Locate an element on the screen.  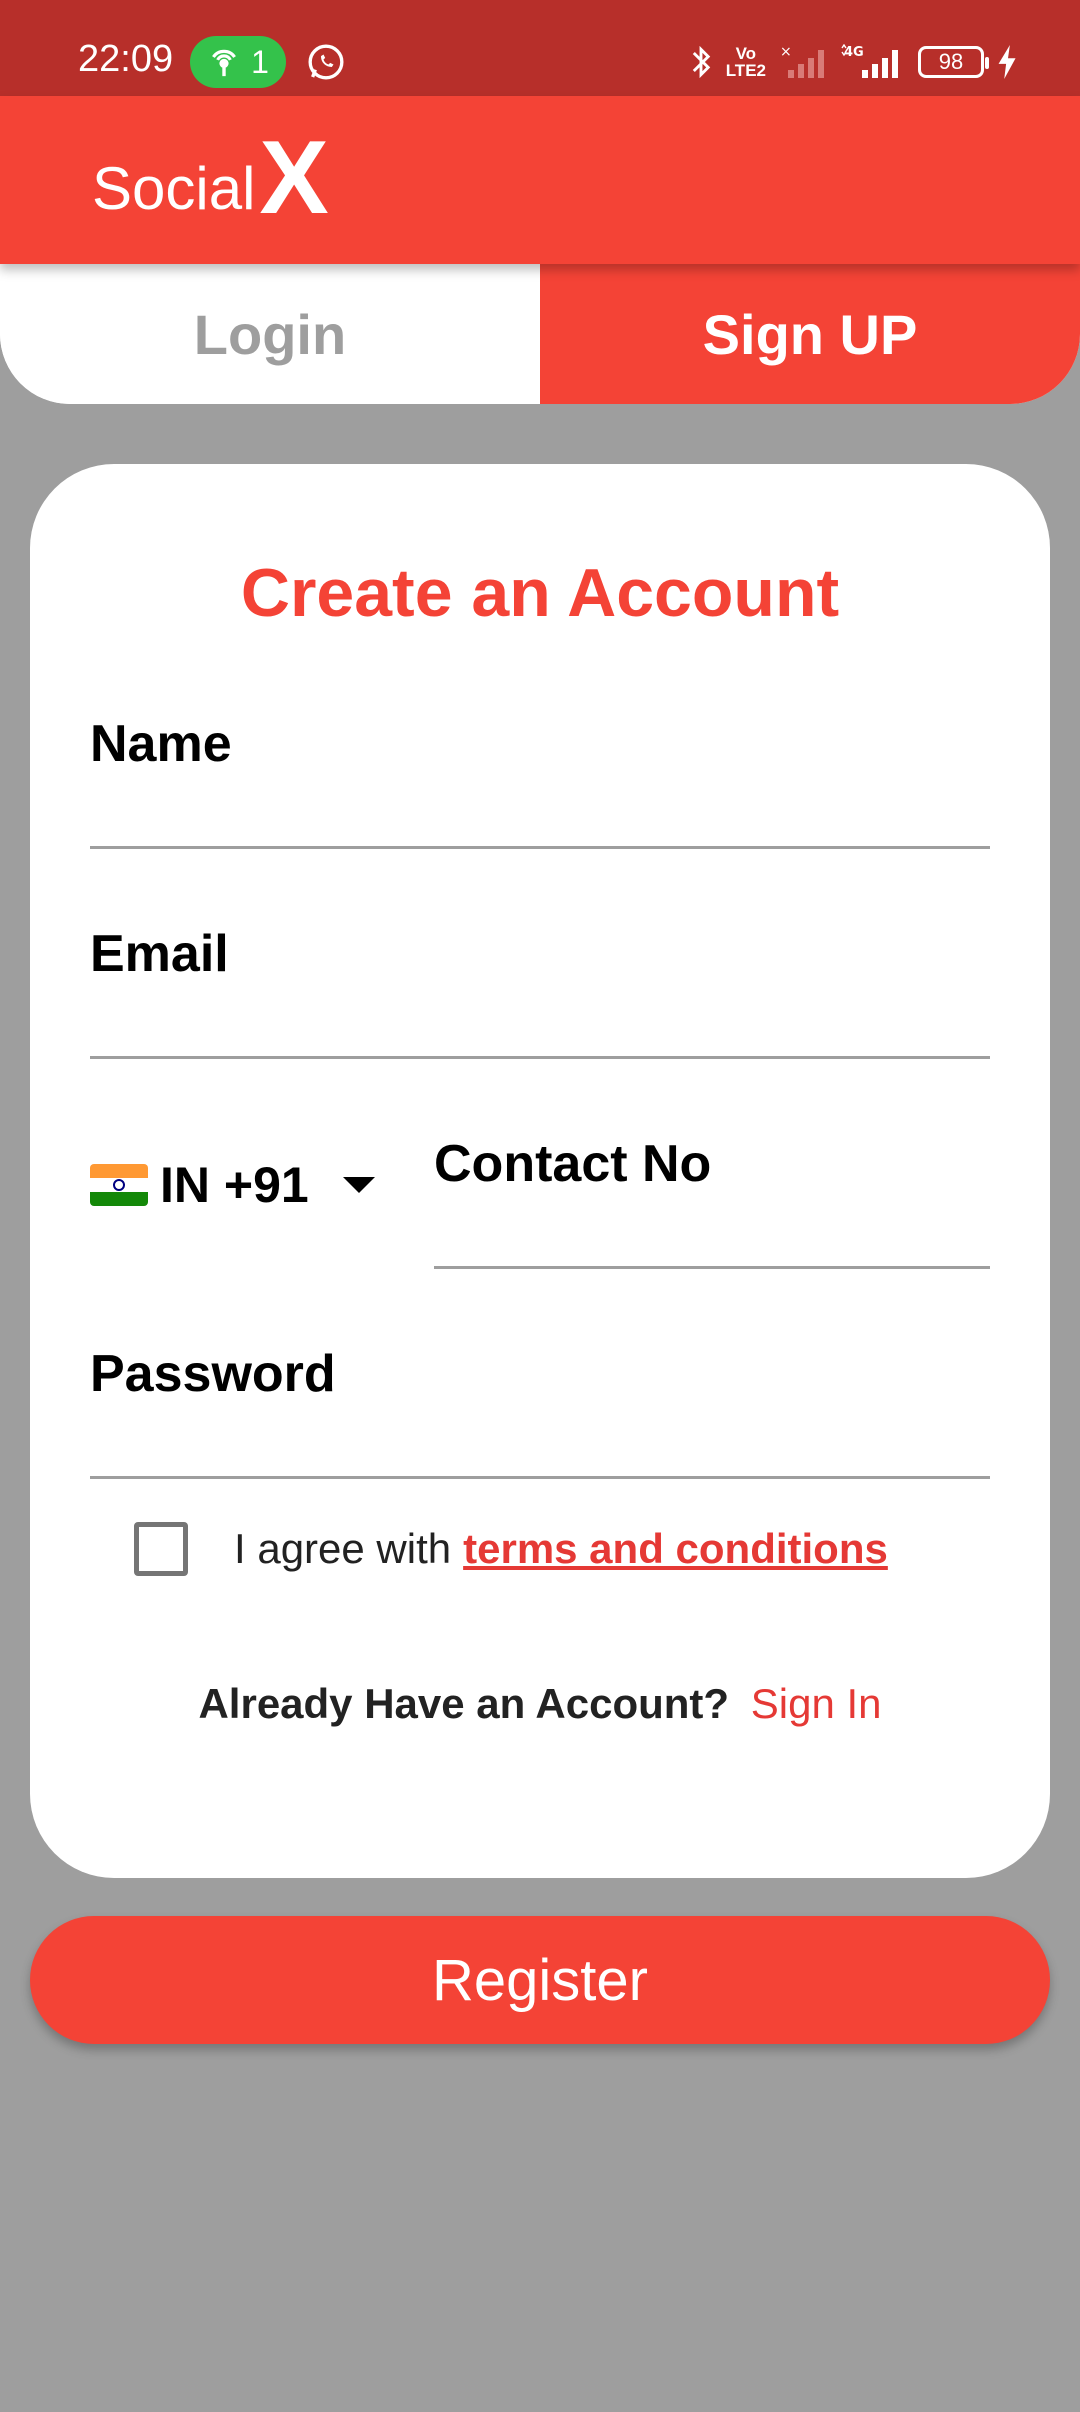
tab-signup: Sign UP is located at coordinates (810, 334).